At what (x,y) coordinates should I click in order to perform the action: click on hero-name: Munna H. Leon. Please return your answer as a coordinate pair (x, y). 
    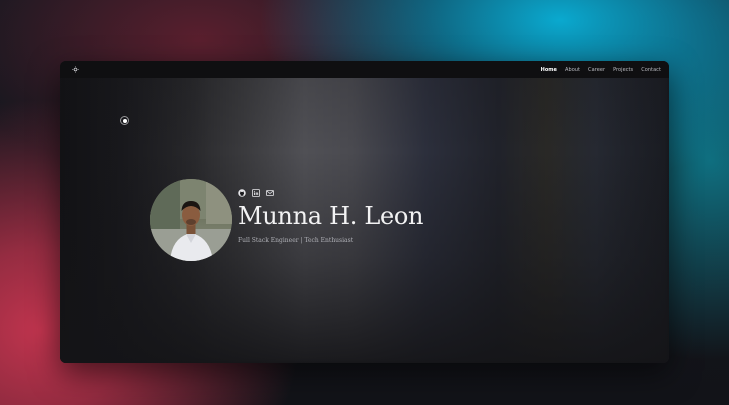
    Looking at the image, I should click on (331, 215).